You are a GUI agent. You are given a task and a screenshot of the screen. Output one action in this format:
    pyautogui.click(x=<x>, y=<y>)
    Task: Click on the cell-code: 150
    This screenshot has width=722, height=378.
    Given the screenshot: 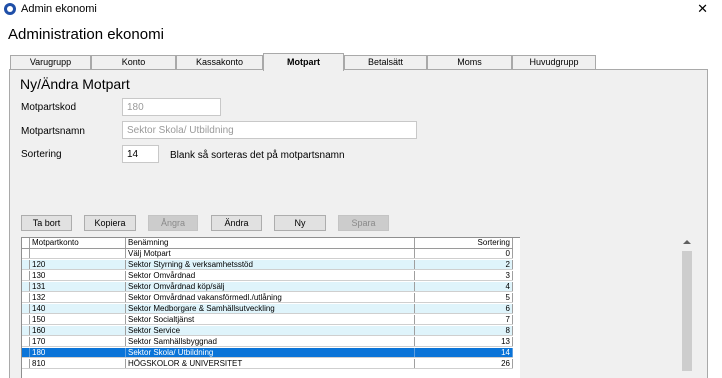 What is the action you would take?
    pyautogui.click(x=78, y=319)
    